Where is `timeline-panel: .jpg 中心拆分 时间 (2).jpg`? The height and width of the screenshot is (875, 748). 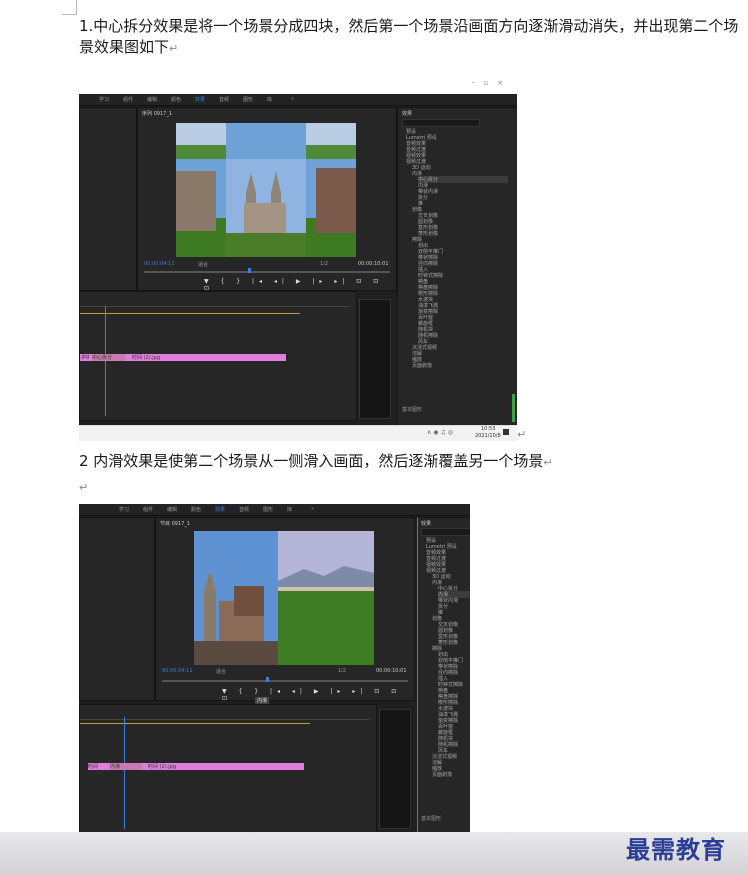
timeline-panel: .jpg 中心拆分 时间 (2).jpg is located at coordinates (218, 356).